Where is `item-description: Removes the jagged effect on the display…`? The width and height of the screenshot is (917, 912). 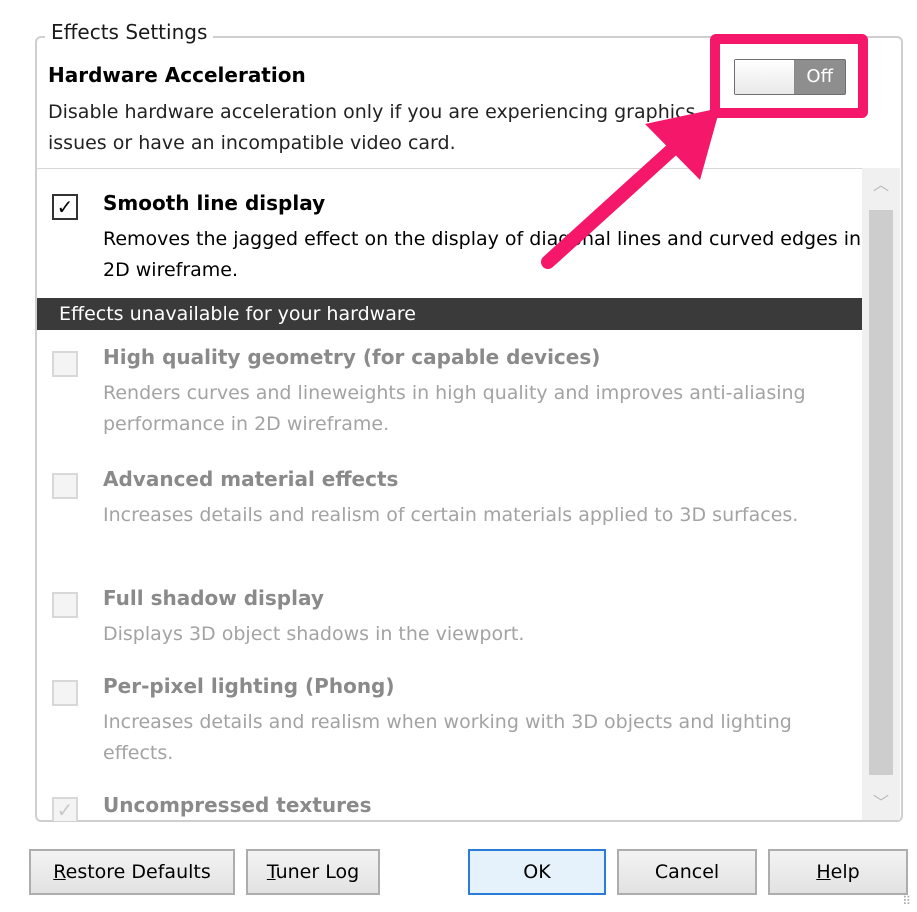
item-description: Removes the jagged effect on the display… is located at coordinates (482, 254).